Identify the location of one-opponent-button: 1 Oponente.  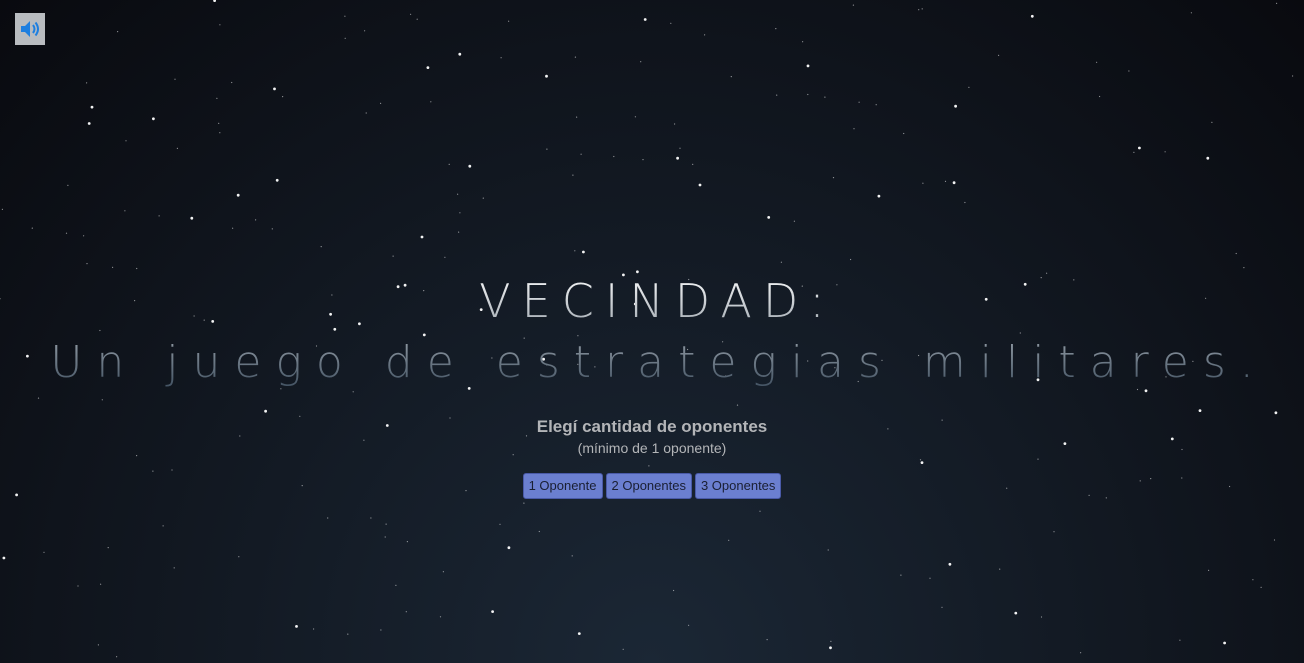
(562, 486).